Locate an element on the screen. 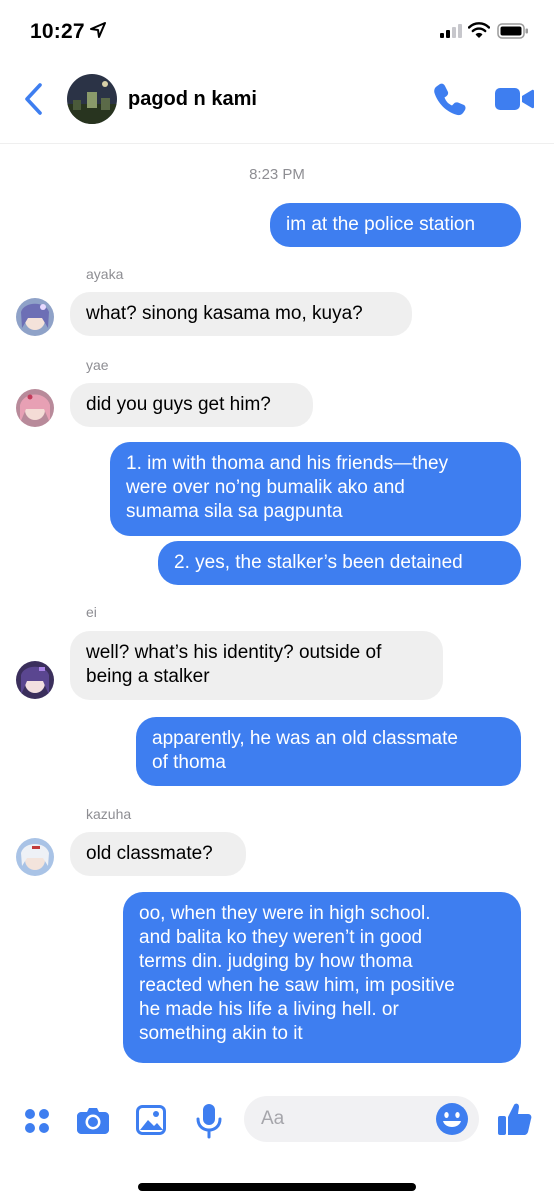  incoming-message: did you guys get him? is located at coordinates (191, 405).